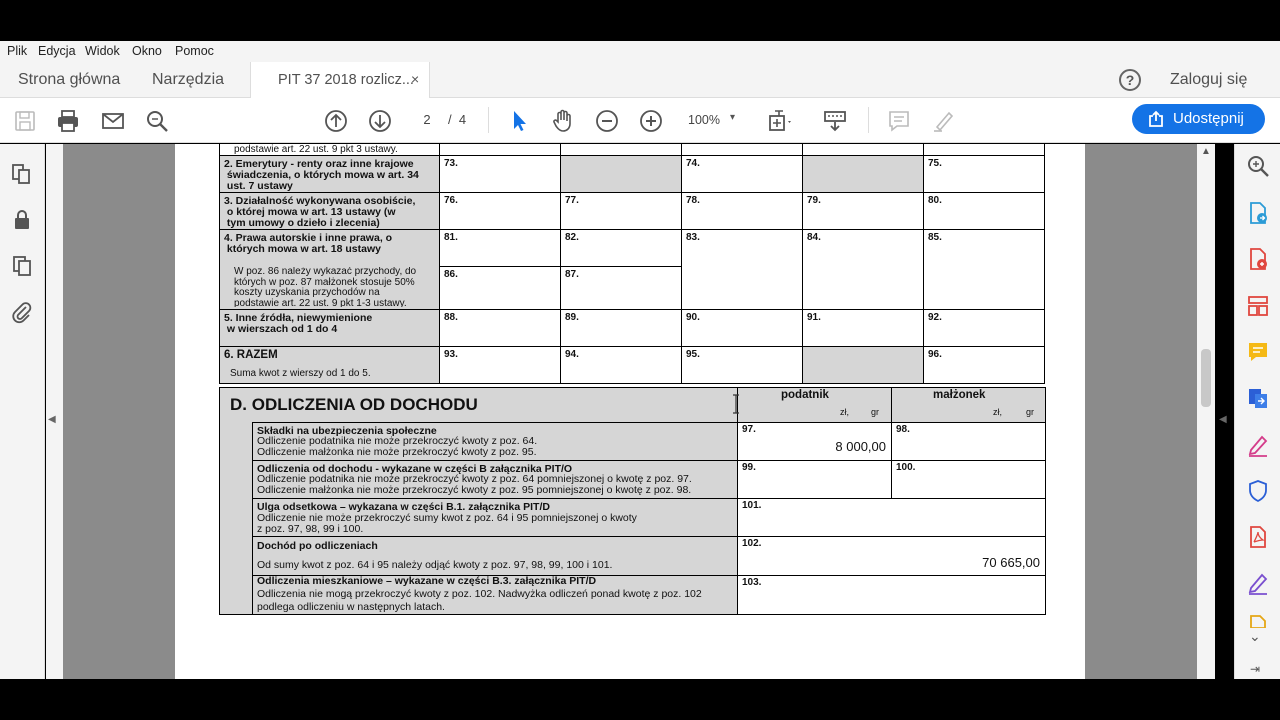 The width and height of the screenshot is (1280, 720). Describe the element at coordinates (891, 556) in the screenshot. I see `field-102: 102. 70 665,00` at that location.